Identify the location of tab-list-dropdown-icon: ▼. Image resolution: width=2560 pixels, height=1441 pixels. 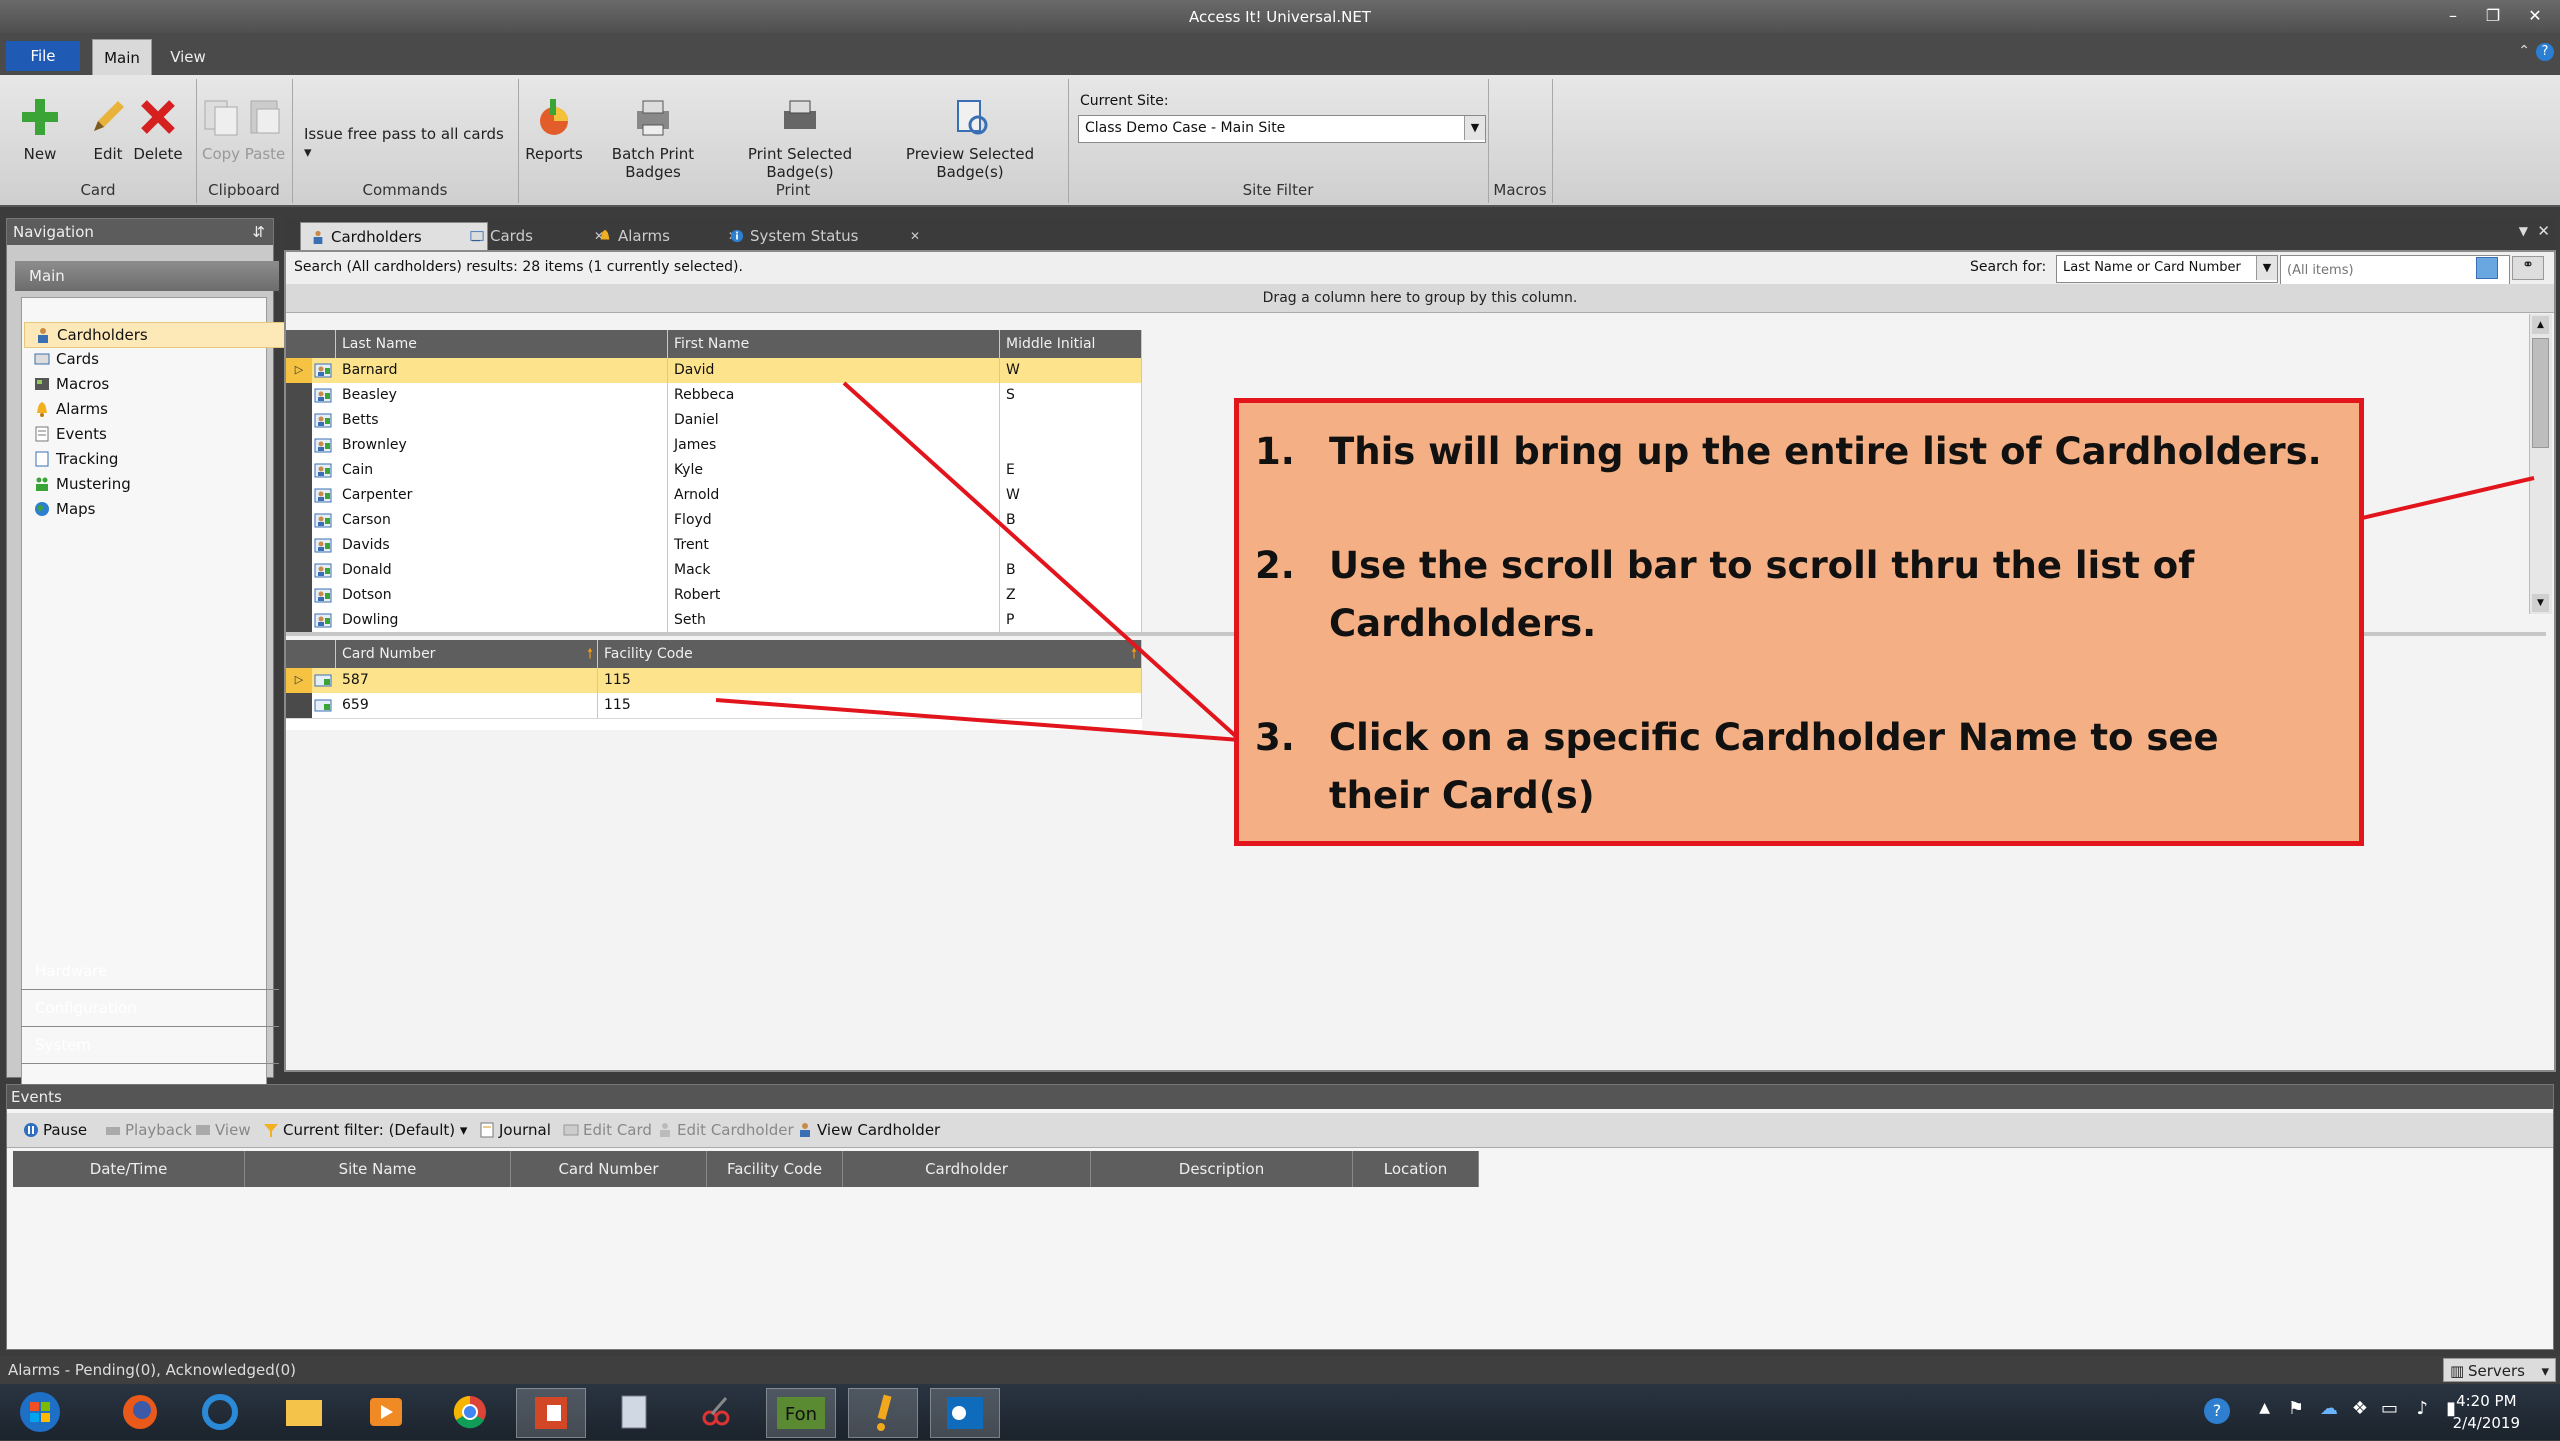
(2523, 231).